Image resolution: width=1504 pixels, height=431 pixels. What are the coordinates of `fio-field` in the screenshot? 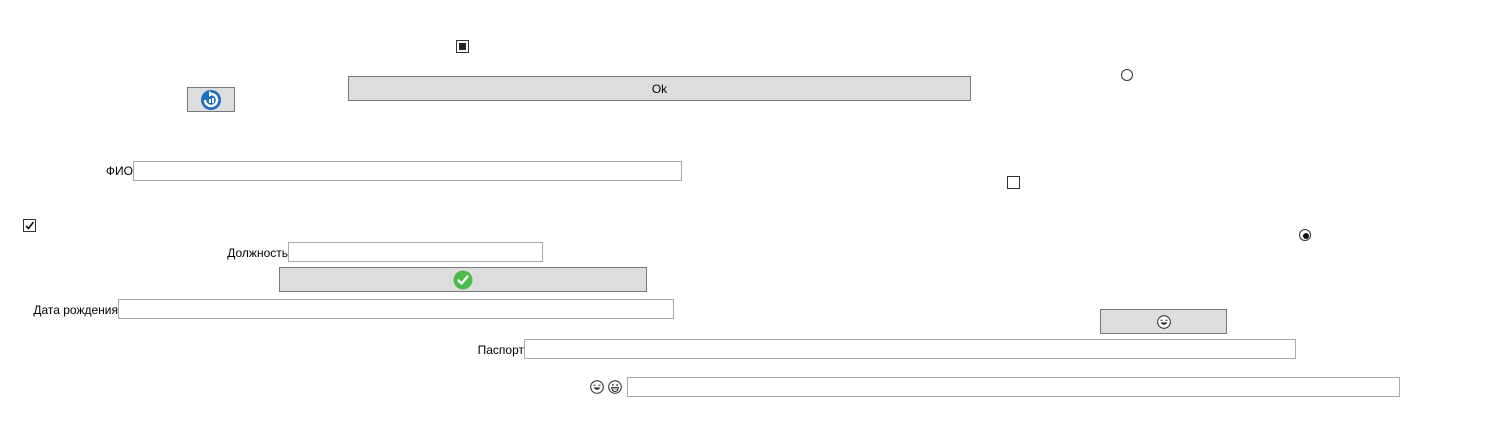 It's located at (407, 171).